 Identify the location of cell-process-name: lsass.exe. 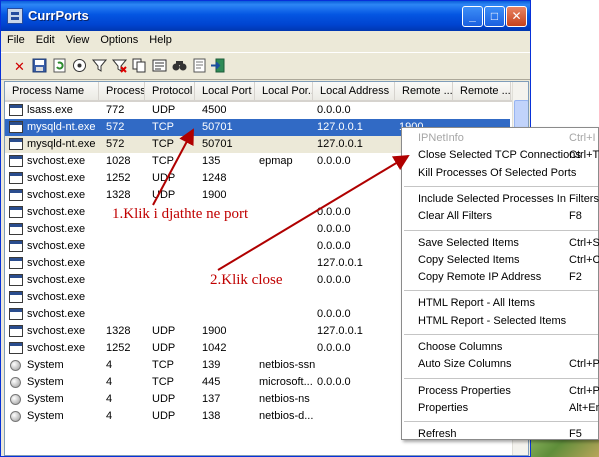
(50, 110).